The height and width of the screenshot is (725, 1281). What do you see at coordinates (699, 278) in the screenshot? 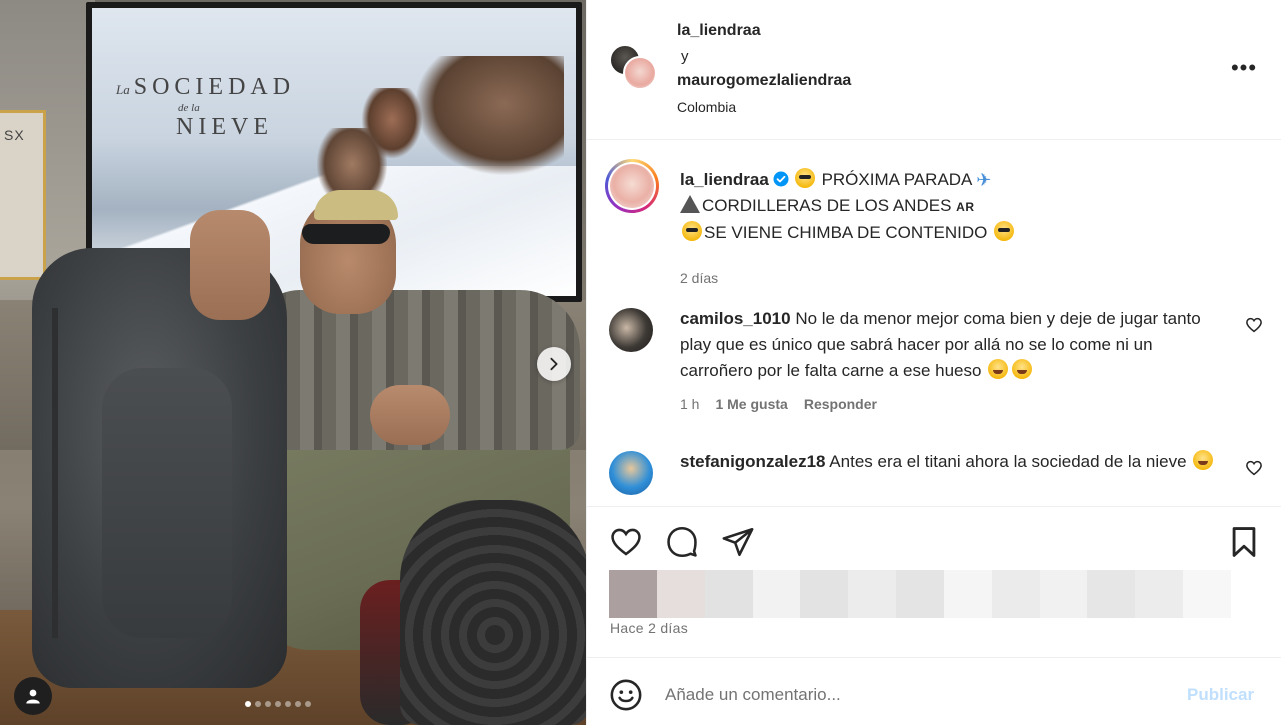
I see `caption-timestamp: 2 días` at bounding box center [699, 278].